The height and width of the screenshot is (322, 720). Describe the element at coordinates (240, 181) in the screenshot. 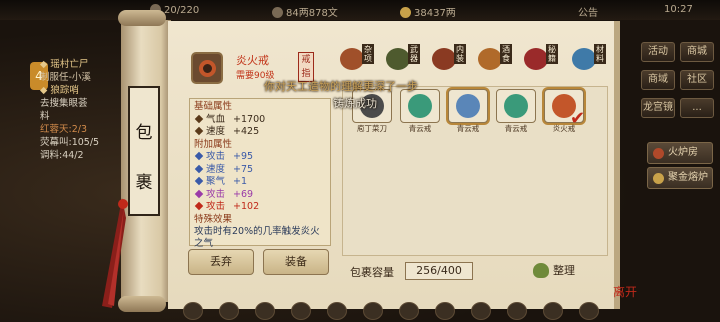

I see `attr-value: +1` at that location.